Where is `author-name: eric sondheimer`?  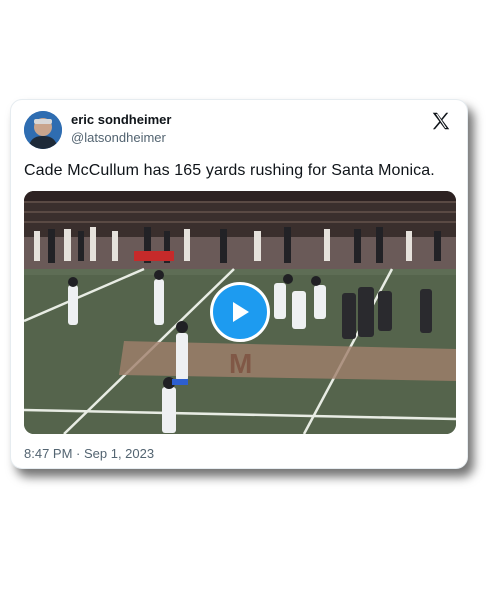 author-name: eric sondheimer is located at coordinates (121, 119).